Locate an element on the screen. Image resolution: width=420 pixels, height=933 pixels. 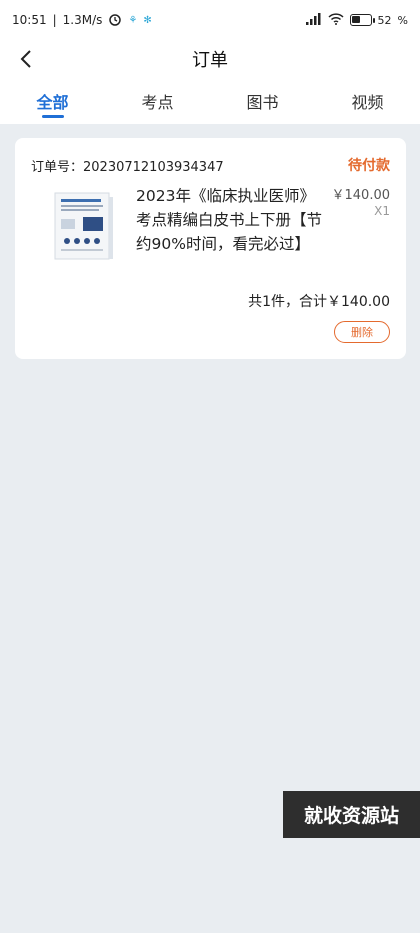
tab-key-points: 考点 is located at coordinates (157, 101).